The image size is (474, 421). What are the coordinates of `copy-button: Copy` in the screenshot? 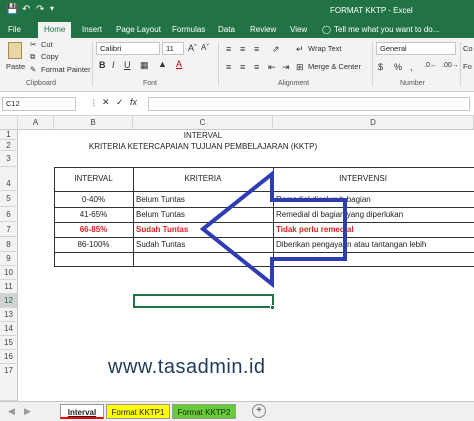 It's located at (50, 56).